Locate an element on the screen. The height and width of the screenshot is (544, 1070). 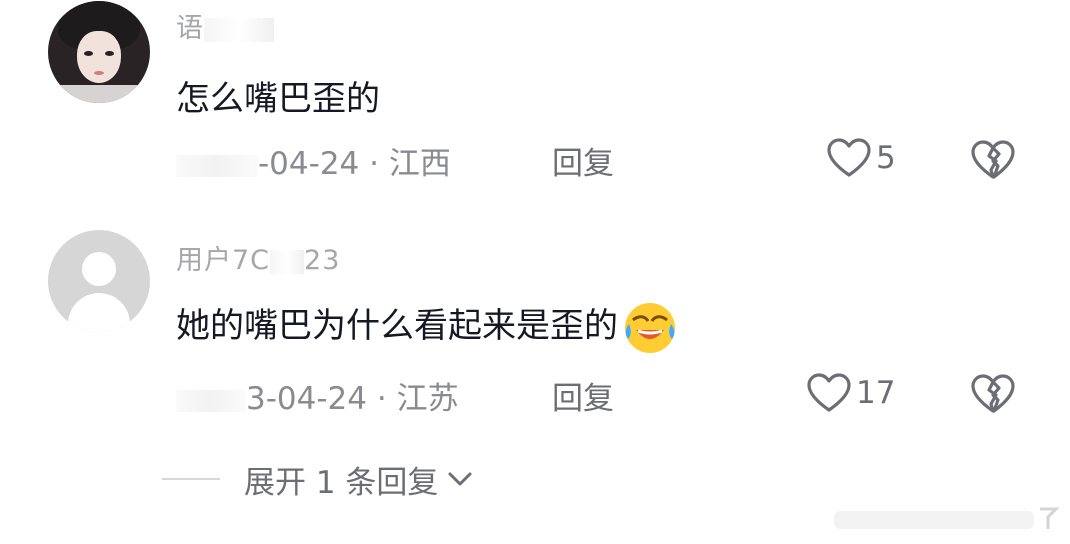
comment-location: 江苏 is located at coordinates (427, 399).